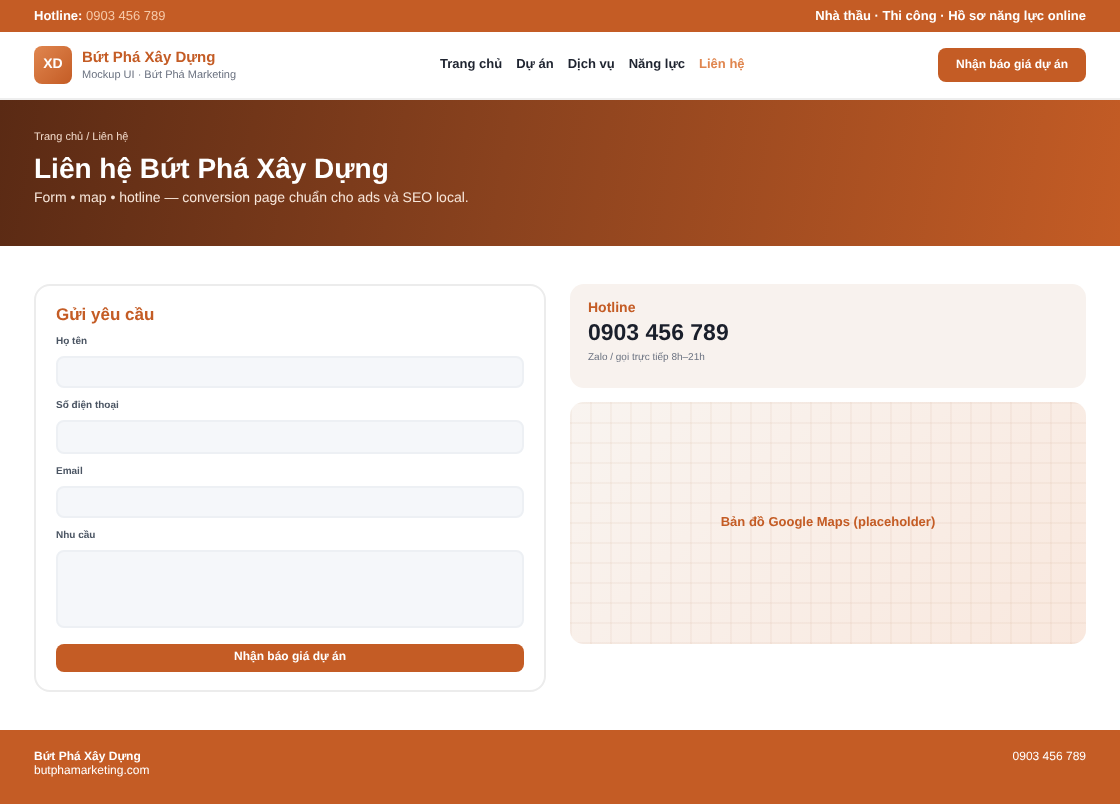  Describe the element at coordinates (212, 168) in the screenshot. I see `page-title: Liên hệ Bứt Phá Xây Dựng` at that location.